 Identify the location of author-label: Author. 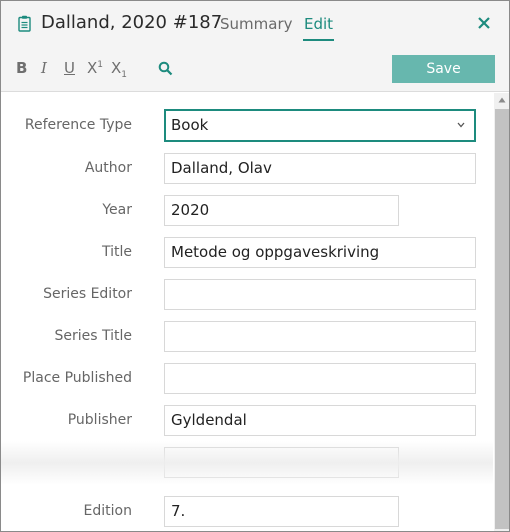
(108, 168).